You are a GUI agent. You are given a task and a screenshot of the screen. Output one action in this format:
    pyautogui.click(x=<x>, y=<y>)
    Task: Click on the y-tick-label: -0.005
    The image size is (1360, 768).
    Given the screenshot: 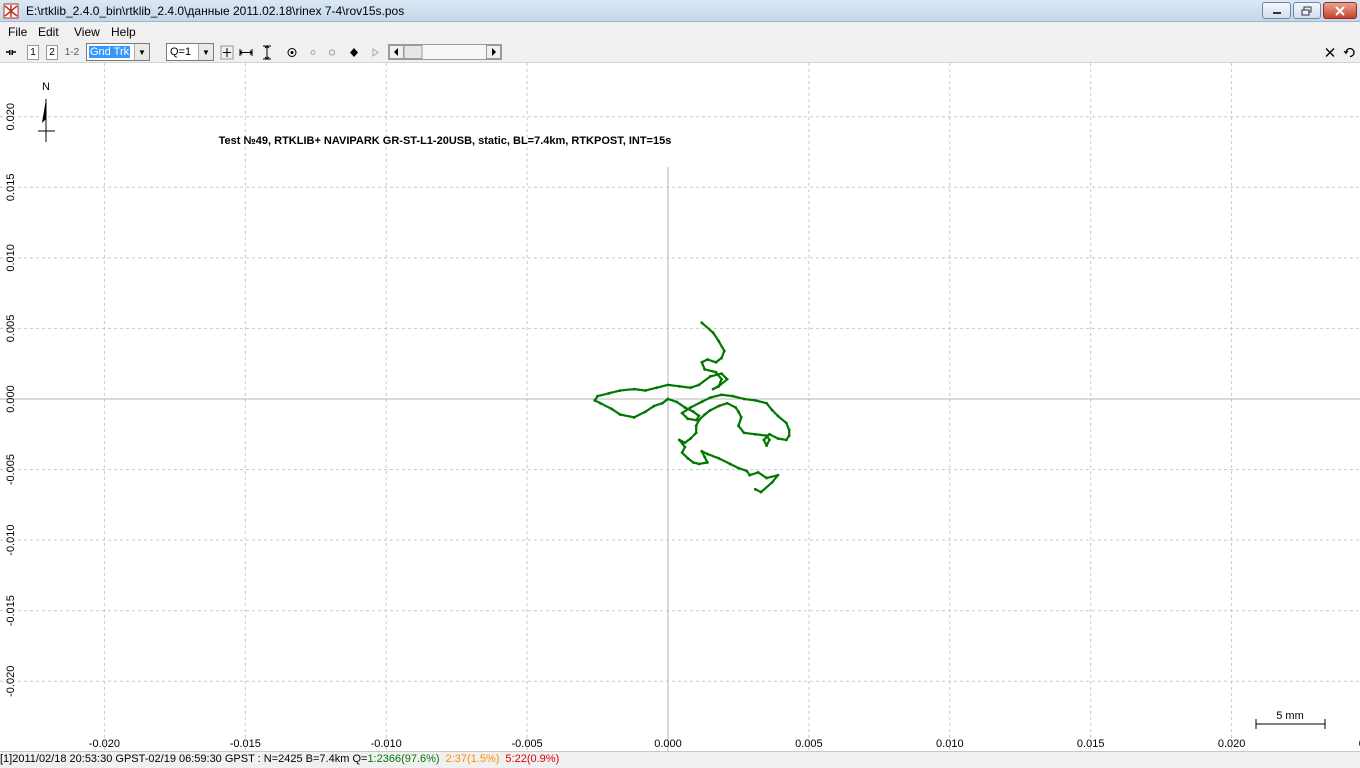 What is the action you would take?
    pyautogui.click(x=11, y=469)
    